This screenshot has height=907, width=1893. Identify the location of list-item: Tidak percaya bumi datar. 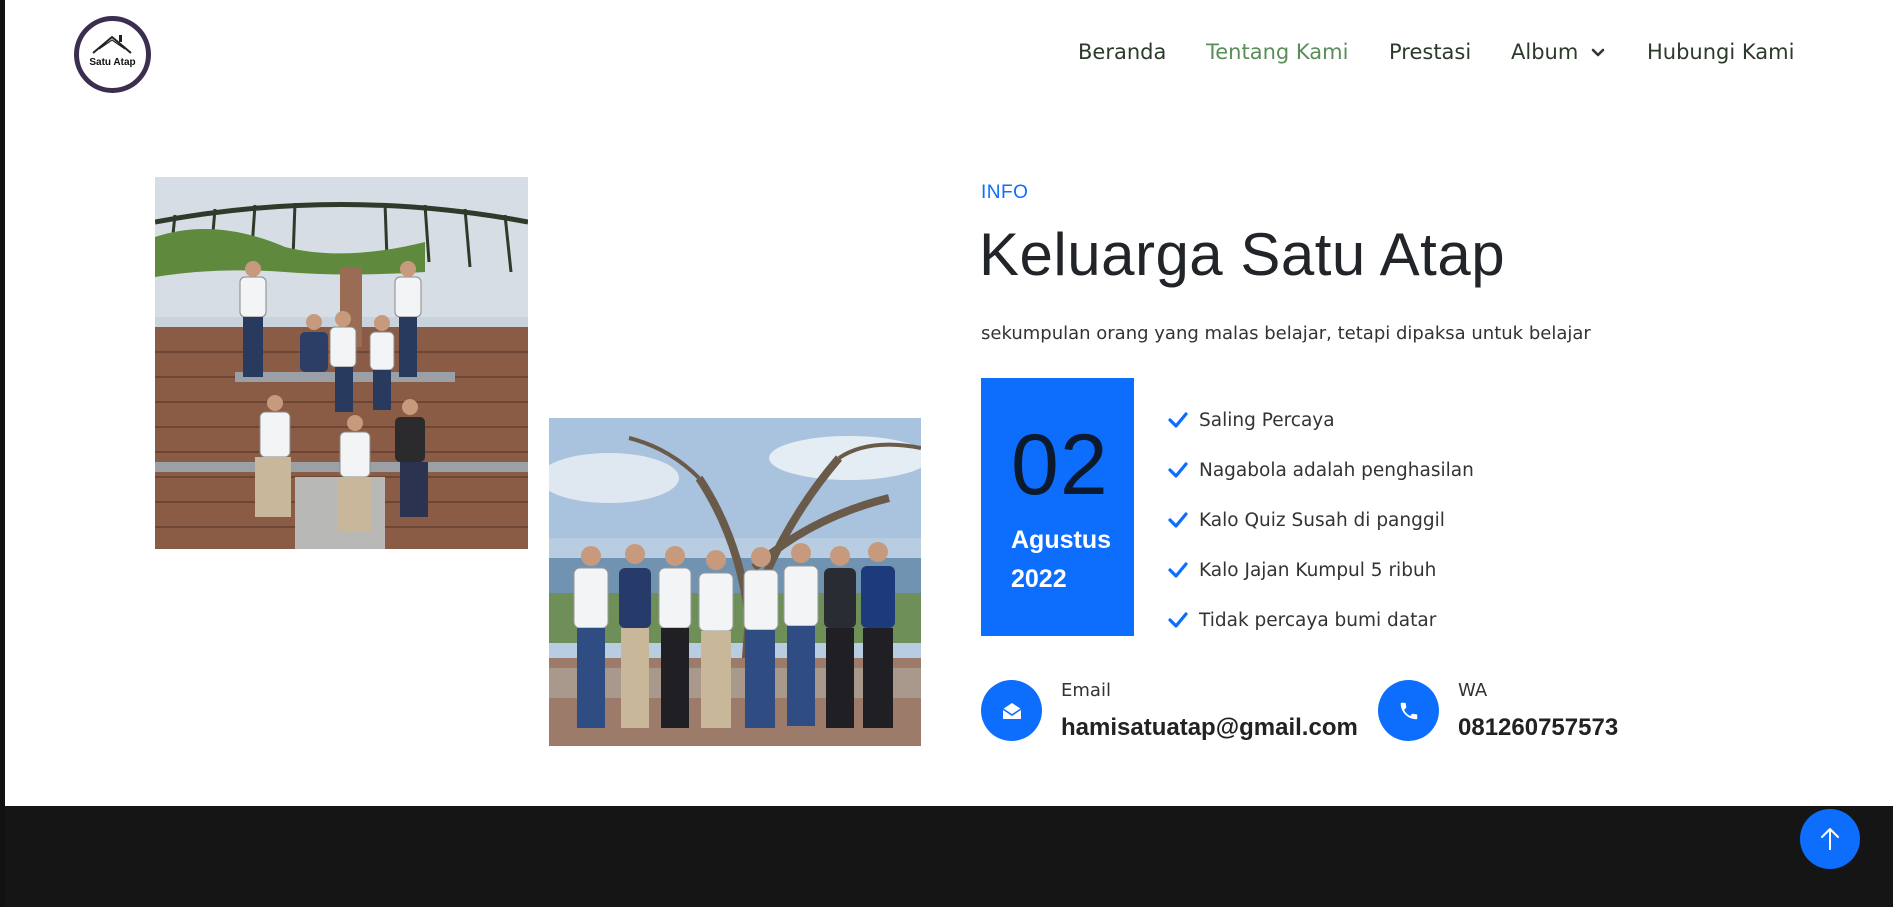
(1320, 620).